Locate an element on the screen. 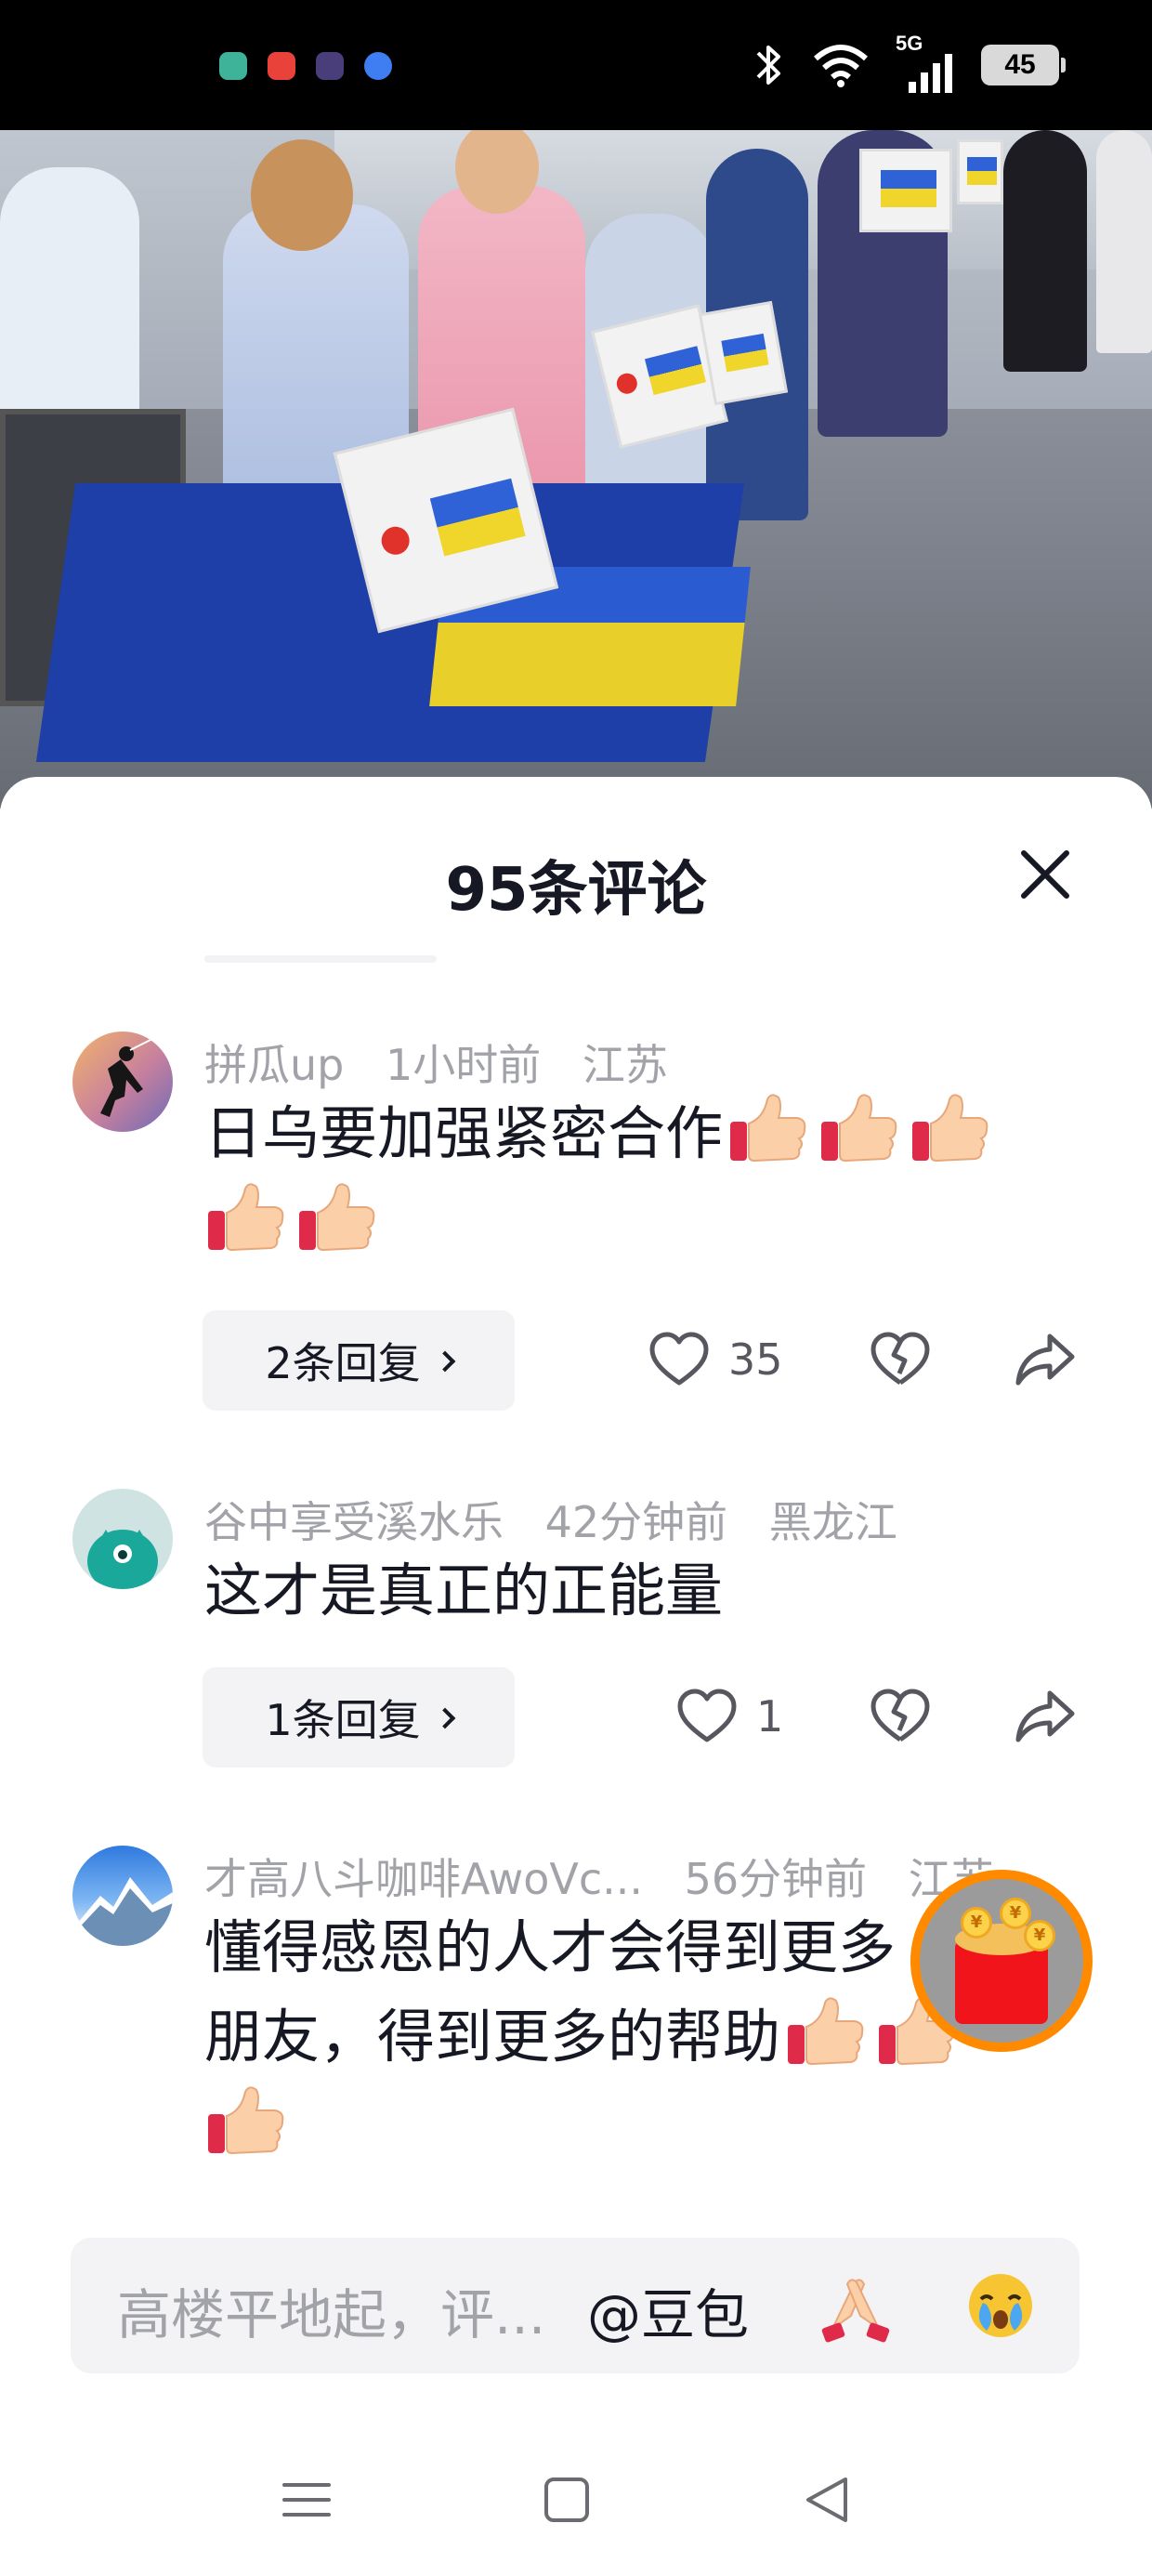  close-icon is located at coordinates (1045, 874).